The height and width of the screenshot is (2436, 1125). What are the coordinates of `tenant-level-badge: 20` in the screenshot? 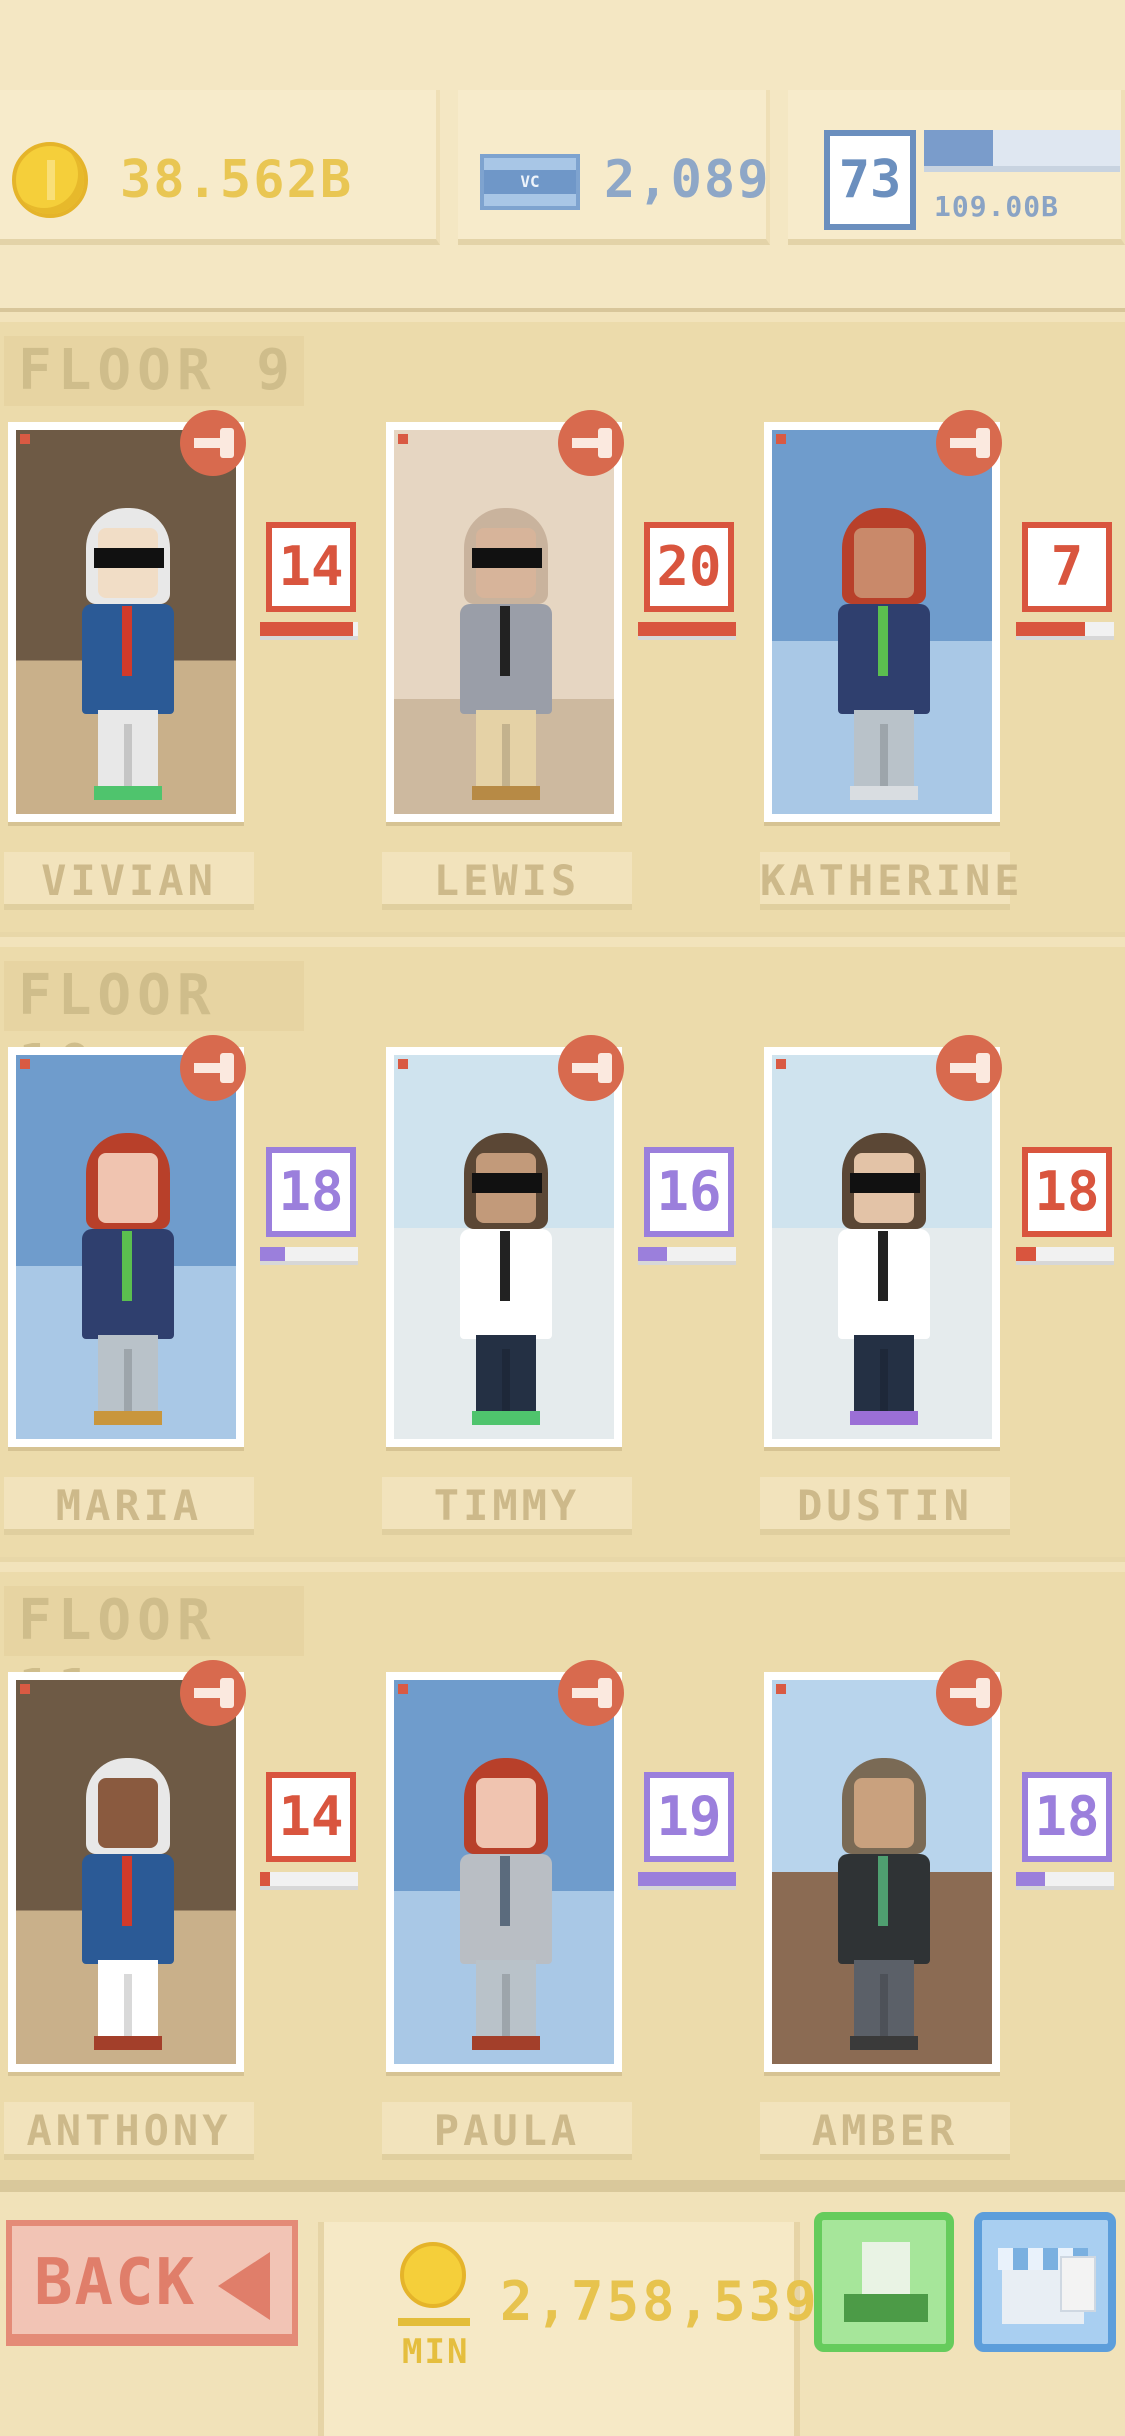 It's located at (689, 567).